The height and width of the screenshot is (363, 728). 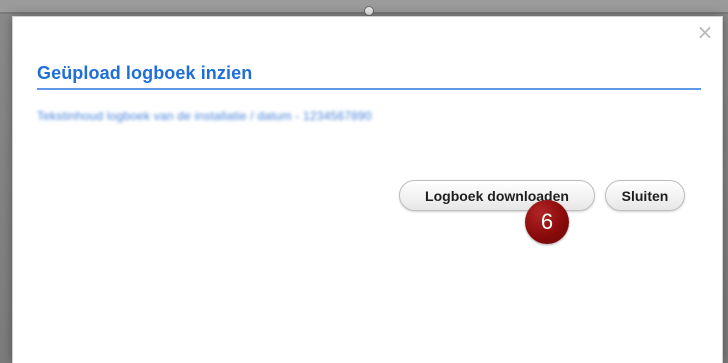 What do you see at coordinates (705, 32) in the screenshot?
I see `close-icon: ×` at bounding box center [705, 32].